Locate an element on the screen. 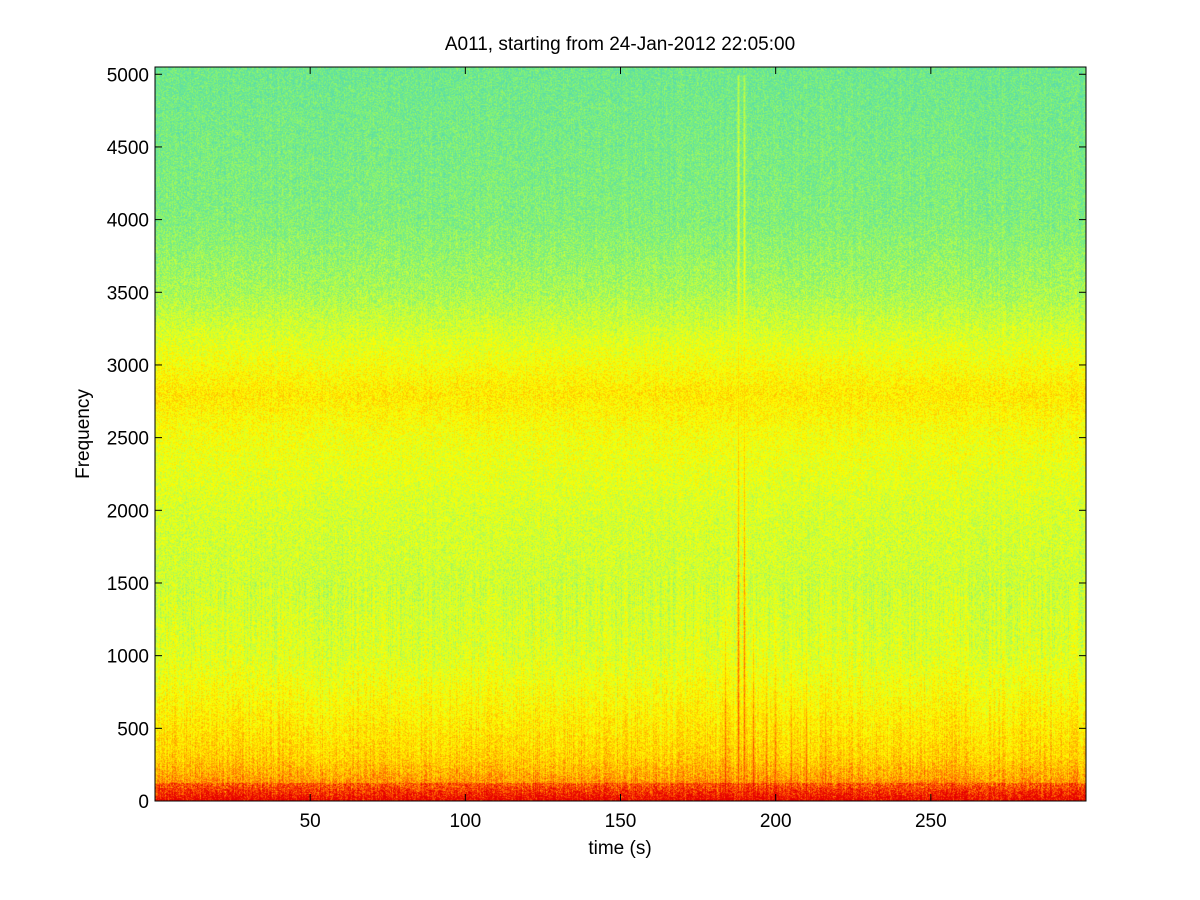  x-tick-label: 150 is located at coordinates (621, 821).